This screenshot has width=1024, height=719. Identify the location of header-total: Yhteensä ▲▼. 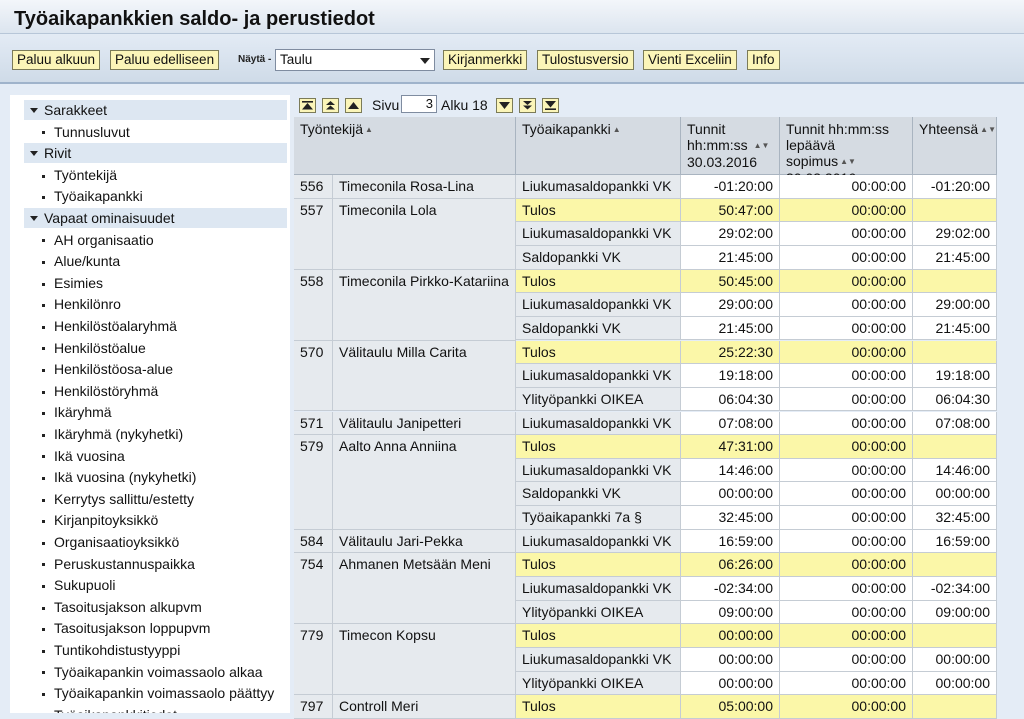
(955, 146).